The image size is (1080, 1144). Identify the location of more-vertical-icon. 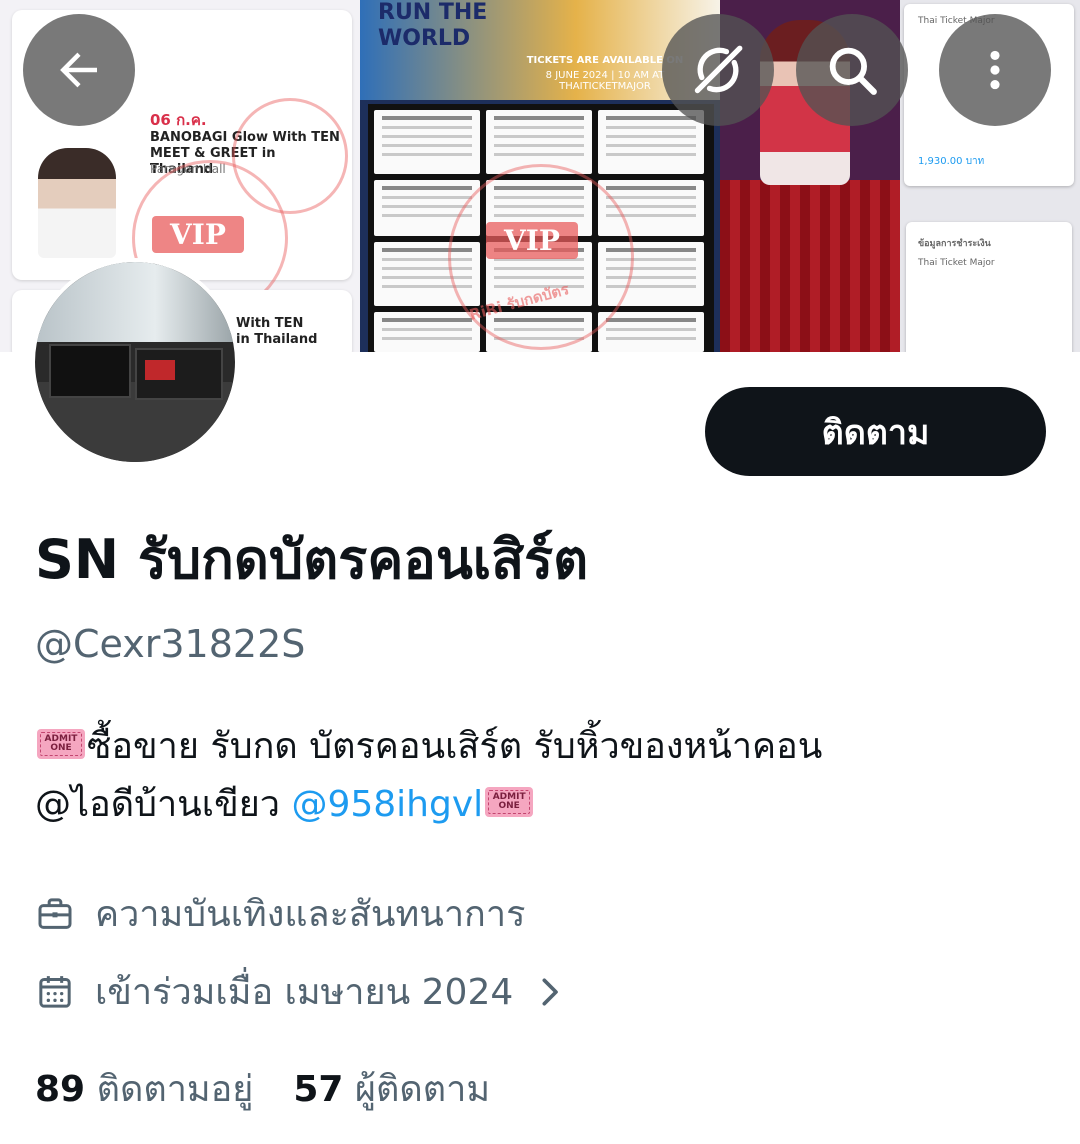
(995, 70).